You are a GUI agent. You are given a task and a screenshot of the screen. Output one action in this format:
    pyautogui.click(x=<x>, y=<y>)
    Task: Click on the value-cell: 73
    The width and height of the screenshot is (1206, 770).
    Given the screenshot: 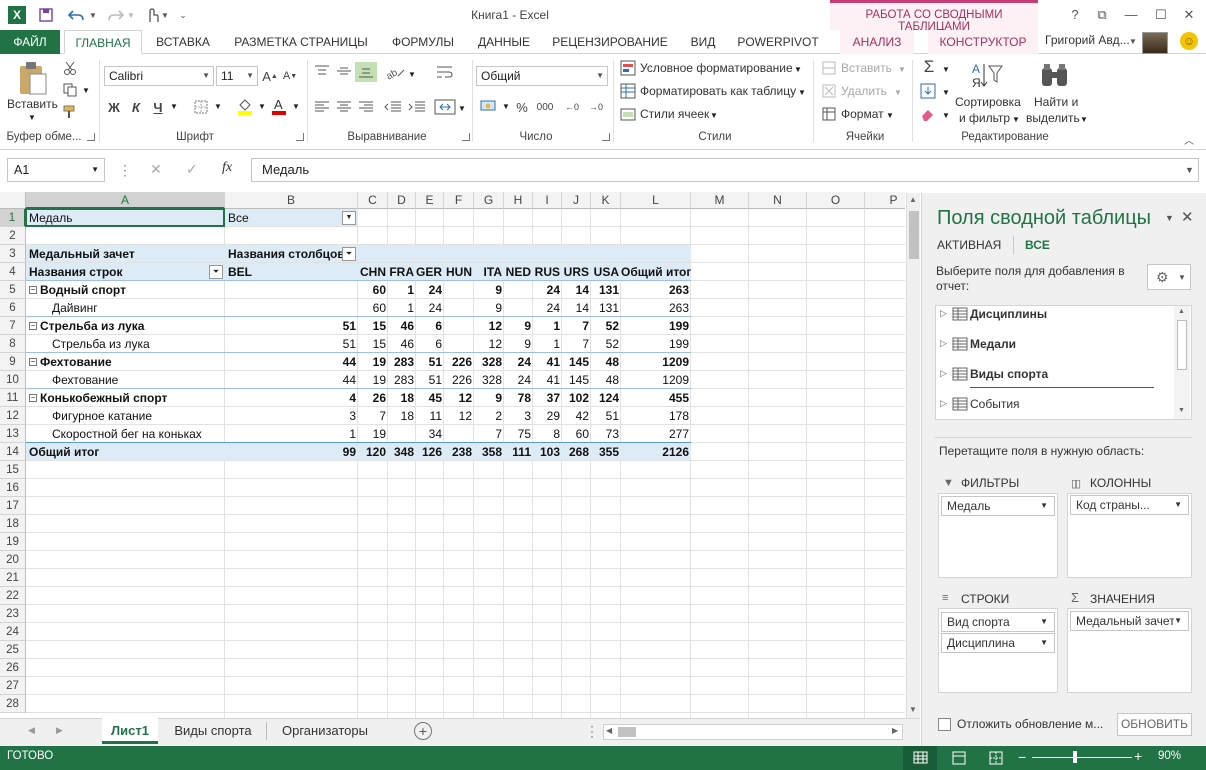 What is the action you would take?
    pyautogui.click(x=606, y=434)
    